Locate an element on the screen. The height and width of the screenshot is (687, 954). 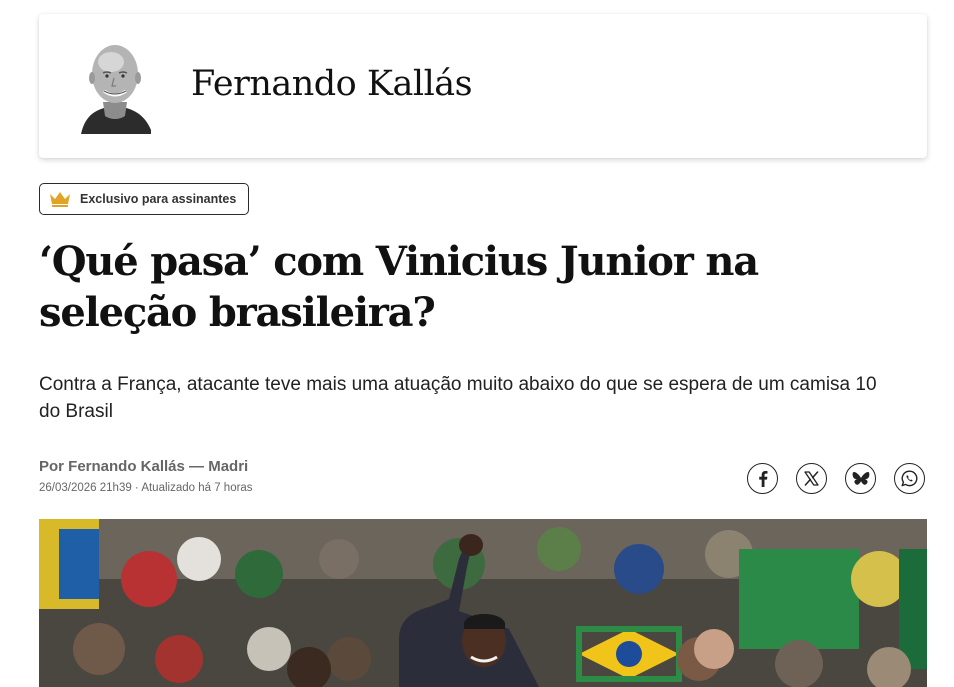
x-icon is located at coordinates (811, 478).